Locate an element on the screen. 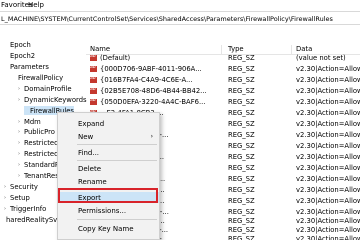 This screenshot has width=360, height=240. tree-item: Epoch is located at coordinates (17, 44).